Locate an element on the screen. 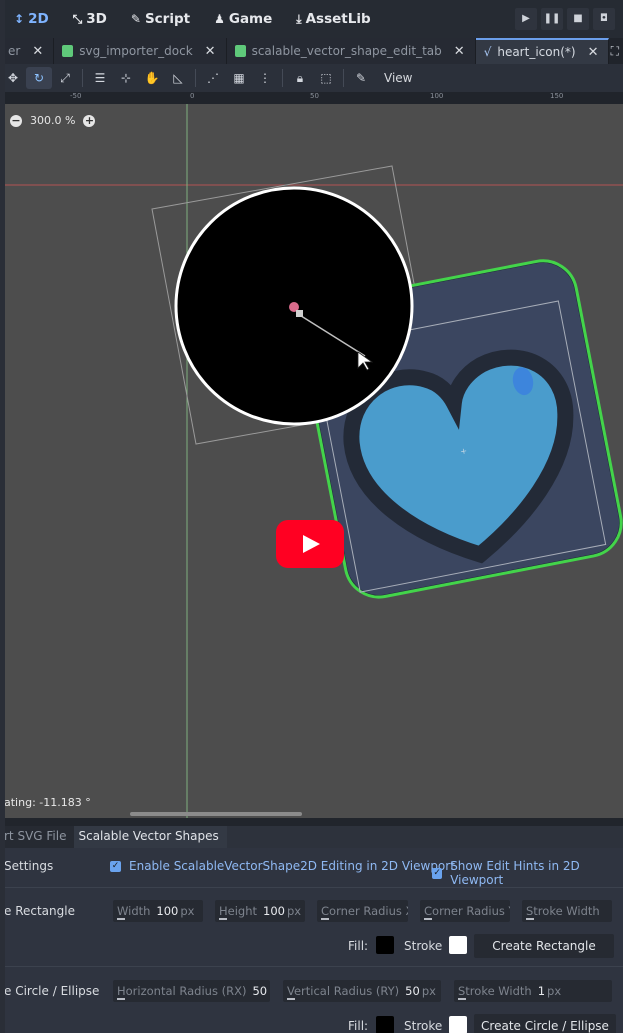 This screenshot has height=1033, width=623. tab-heart-icon: √ heart_icon(*) ✕ is located at coordinates (542, 51).